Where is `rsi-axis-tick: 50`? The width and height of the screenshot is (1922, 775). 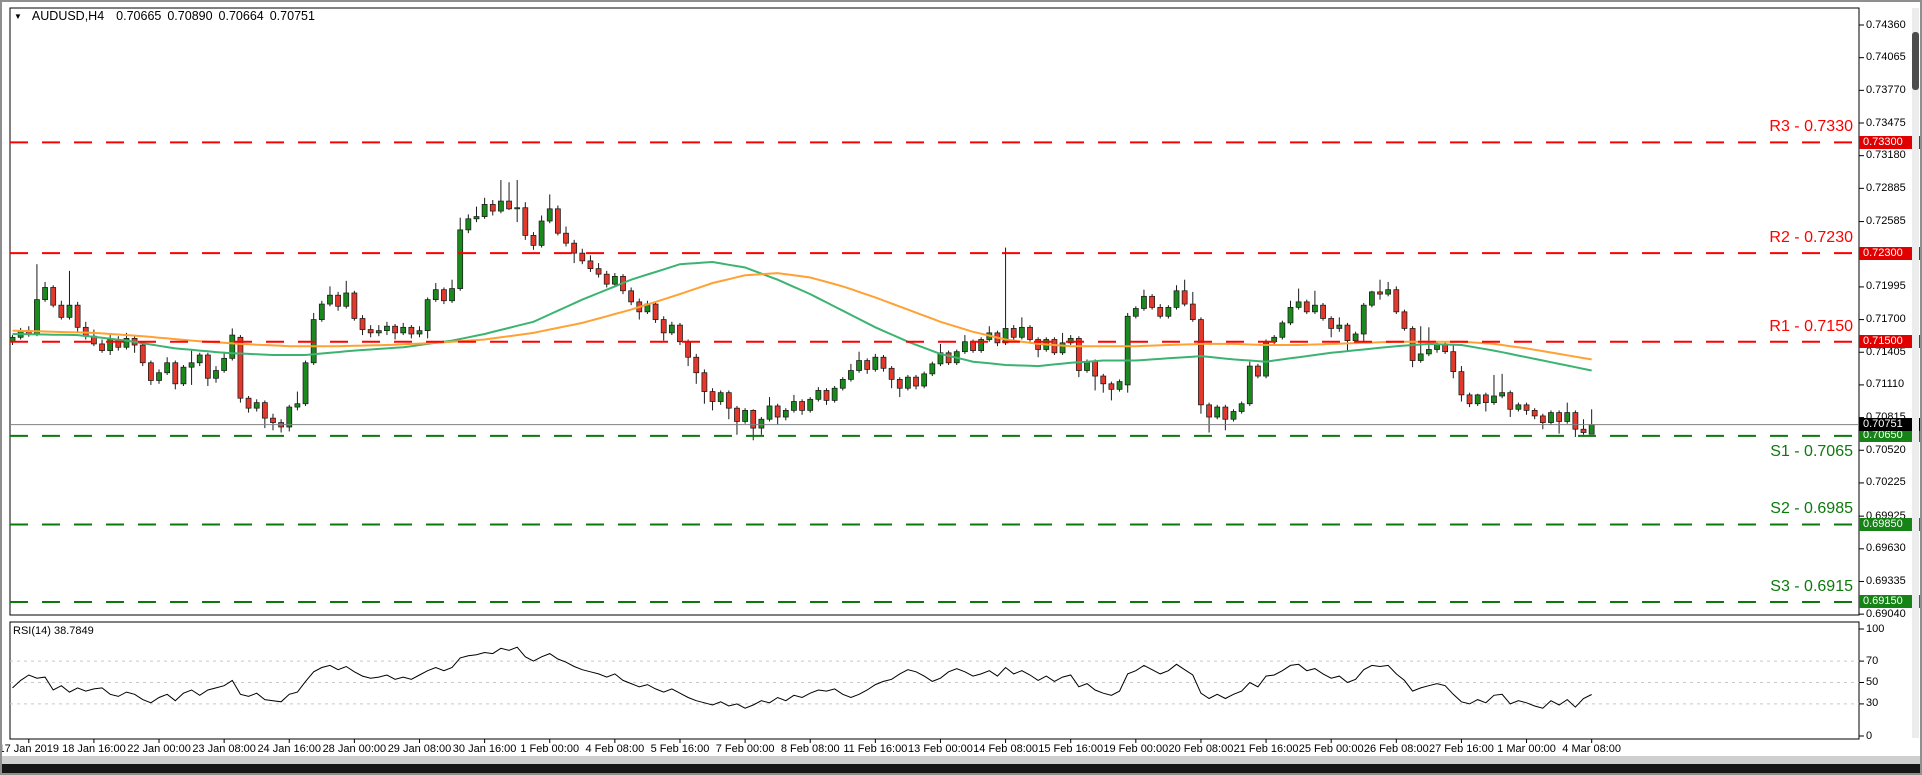
rsi-axis-tick: 50 is located at coordinates (1872, 682).